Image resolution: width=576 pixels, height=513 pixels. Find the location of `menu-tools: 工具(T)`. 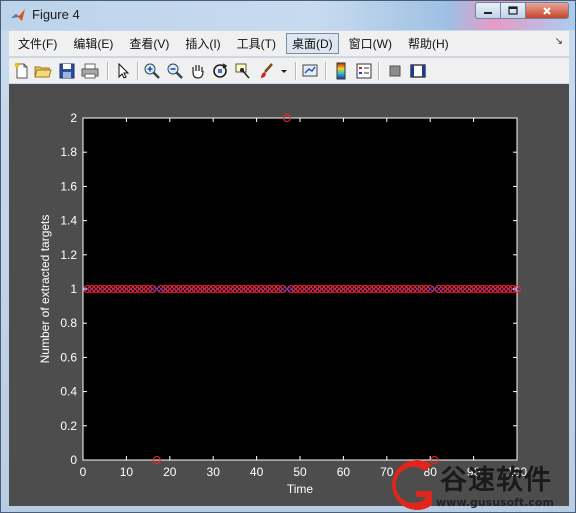

menu-tools: 工具(T) is located at coordinates (256, 43).